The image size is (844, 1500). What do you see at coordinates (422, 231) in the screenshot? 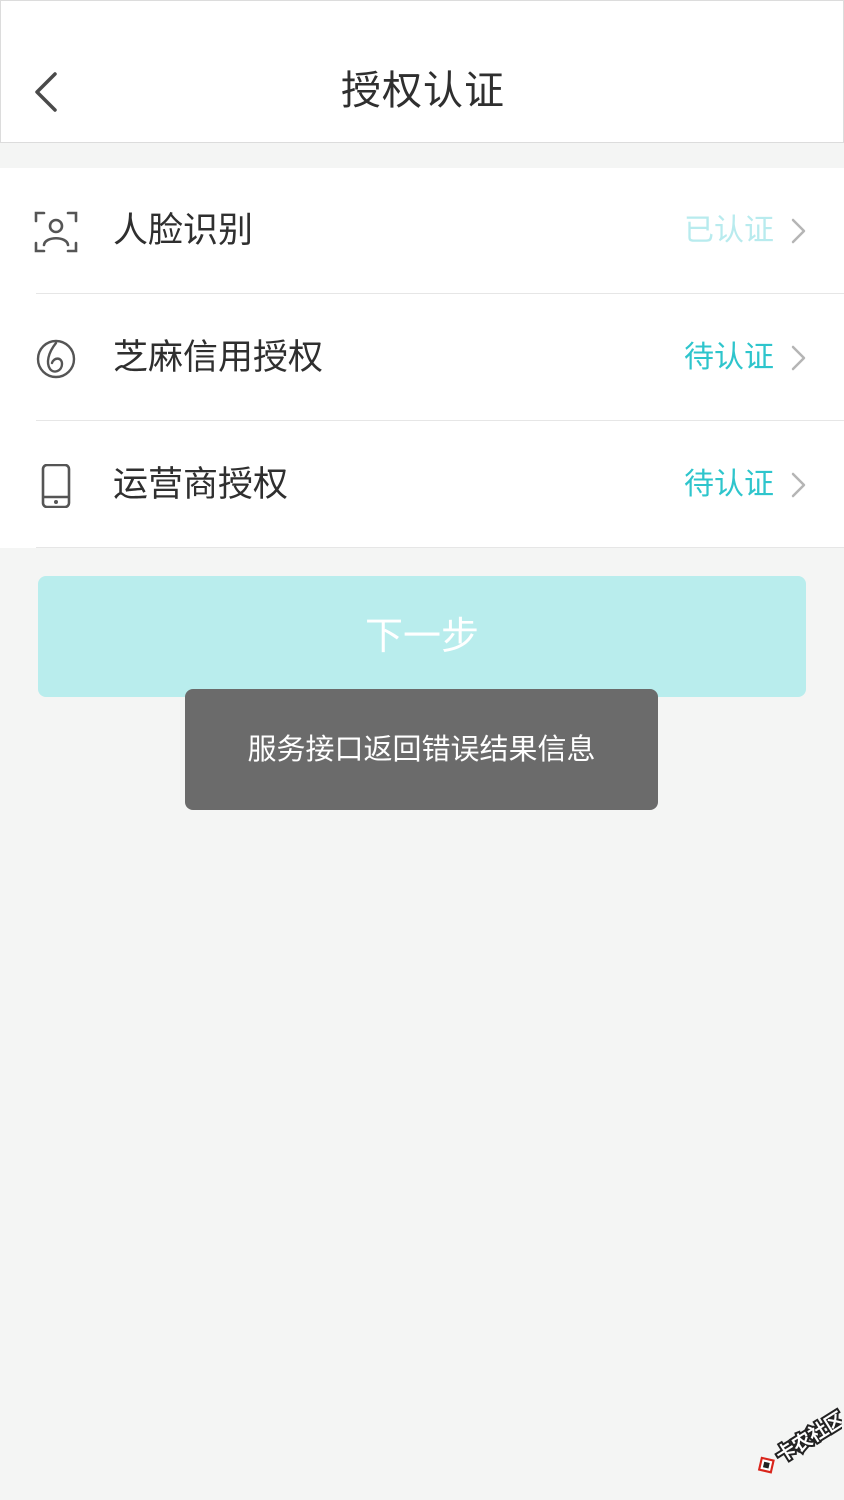
I see `auth-item-face-recognition: 人脸识别 已认证` at bounding box center [422, 231].